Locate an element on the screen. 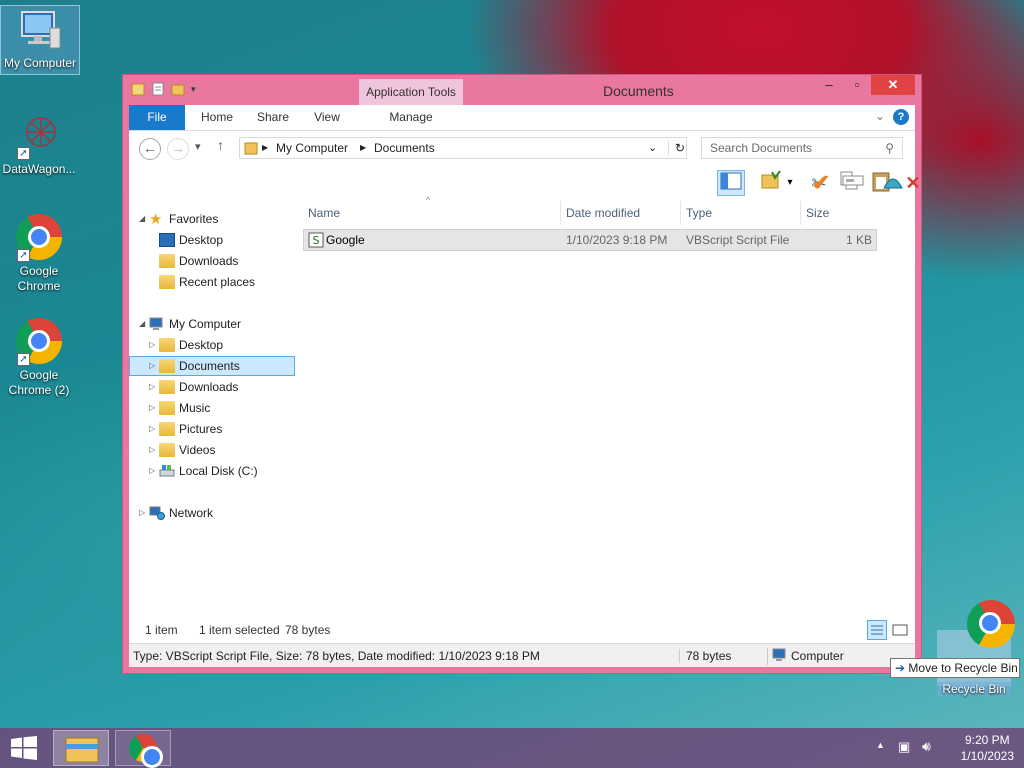  breadcrumb-documents: Documents is located at coordinates (404, 148).